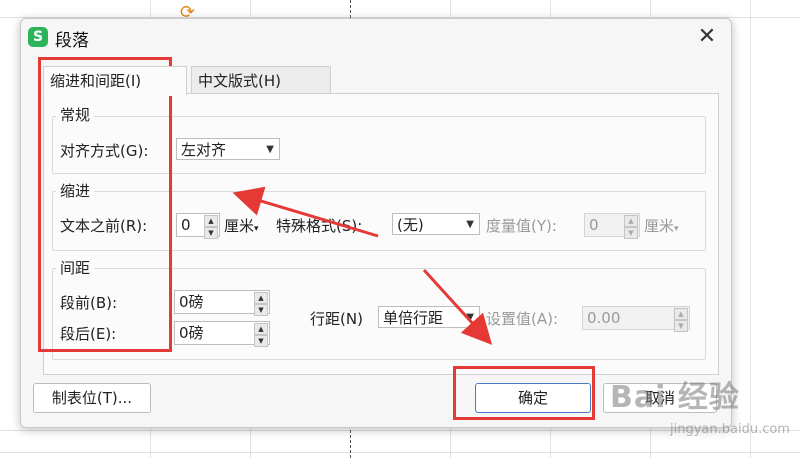 The image size is (800, 458). What do you see at coordinates (457, 306) in the screenshot?
I see `arrow-to-ok` at bounding box center [457, 306].